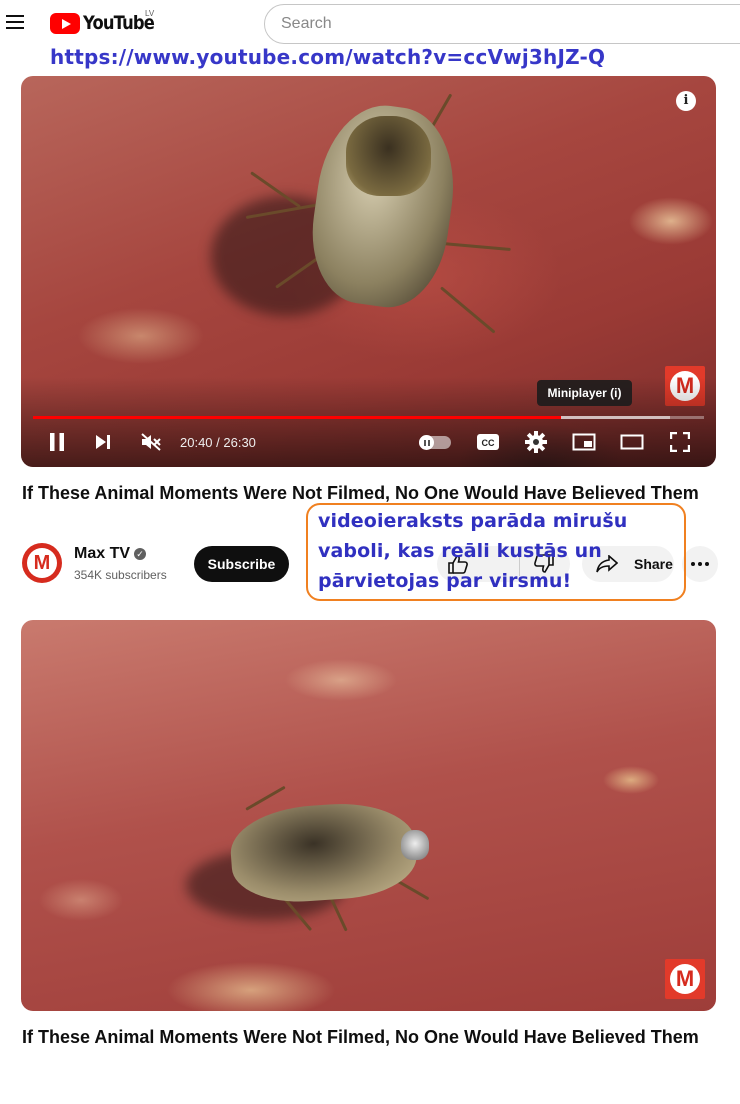 The width and height of the screenshot is (740, 1104). Describe the element at coordinates (57, 442) in the screenshot. I see `pause-icon` at that location.